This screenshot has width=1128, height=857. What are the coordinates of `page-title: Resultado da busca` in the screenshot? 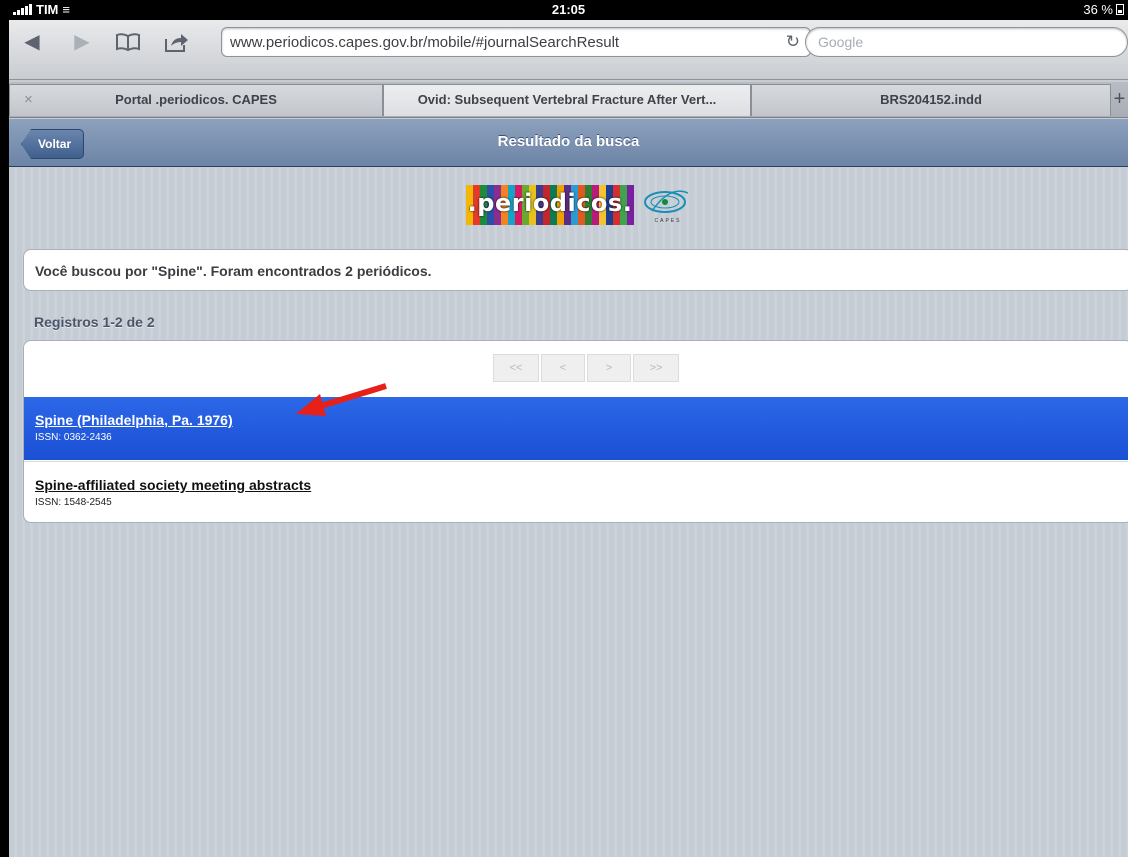 It's located at (568, 141).